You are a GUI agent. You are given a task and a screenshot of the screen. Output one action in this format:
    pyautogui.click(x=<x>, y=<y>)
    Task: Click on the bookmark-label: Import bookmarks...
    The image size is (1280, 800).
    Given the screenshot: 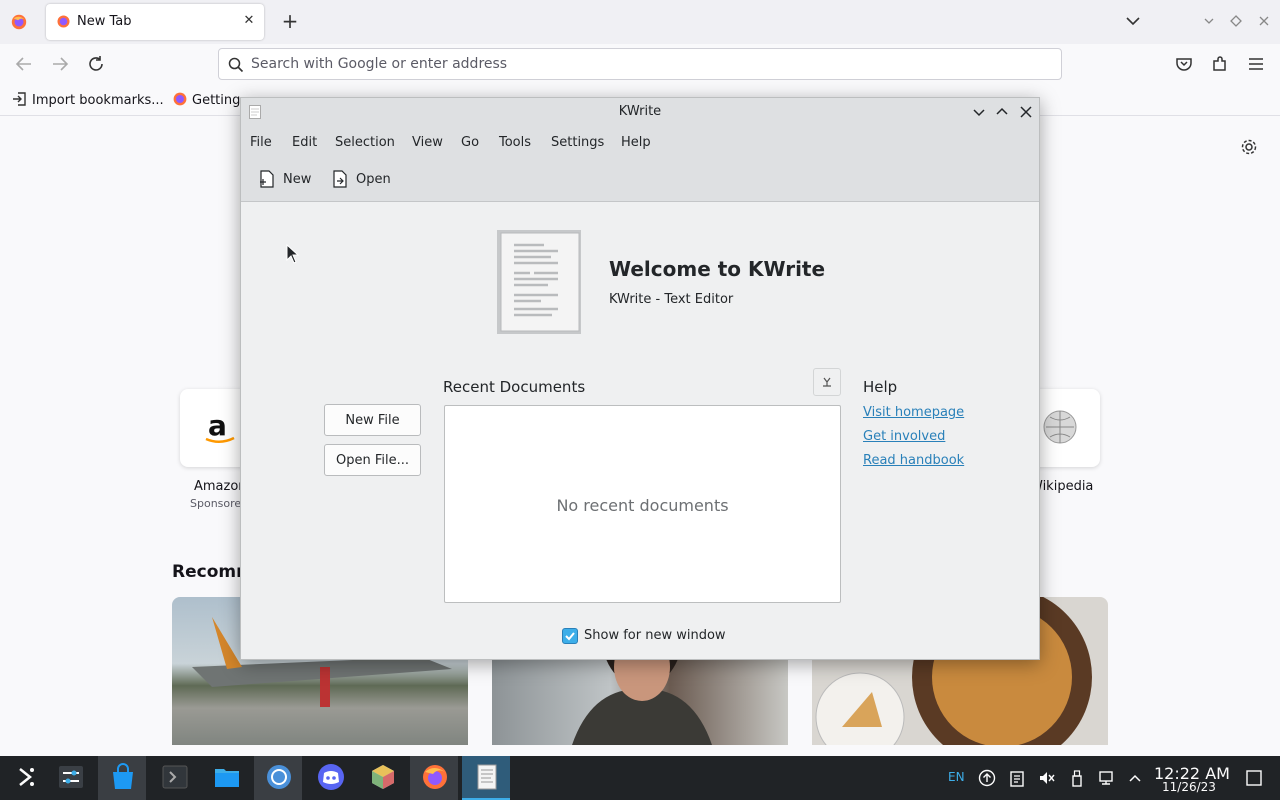 What is the action you would take?
    pyautogui.click(x=98, y=100)
    